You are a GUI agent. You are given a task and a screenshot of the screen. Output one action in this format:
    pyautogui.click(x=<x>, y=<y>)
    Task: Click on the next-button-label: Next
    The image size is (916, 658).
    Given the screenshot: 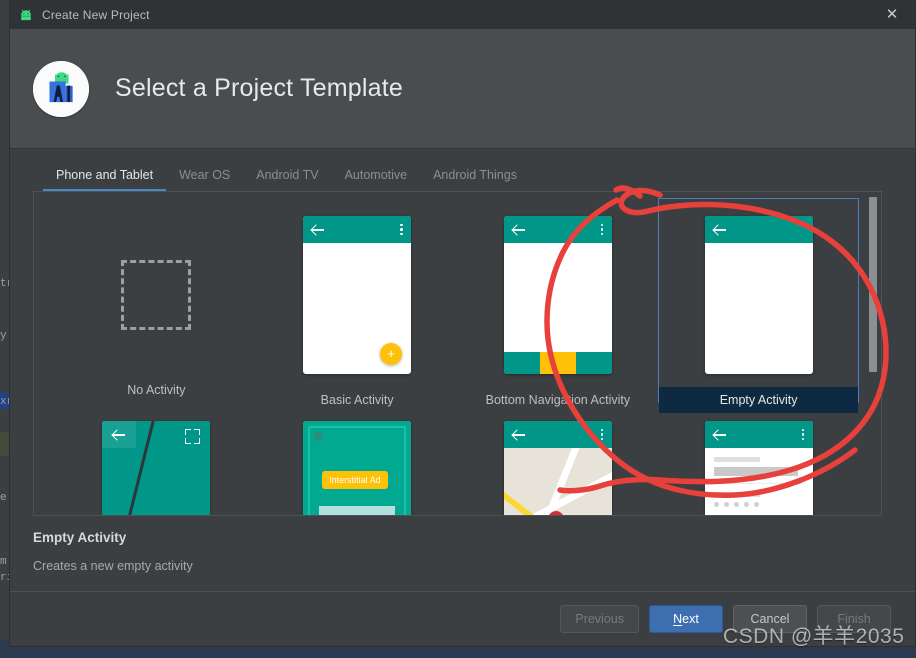 What is the action you would take?
    pyautogui.click(x=686, y=619)
    